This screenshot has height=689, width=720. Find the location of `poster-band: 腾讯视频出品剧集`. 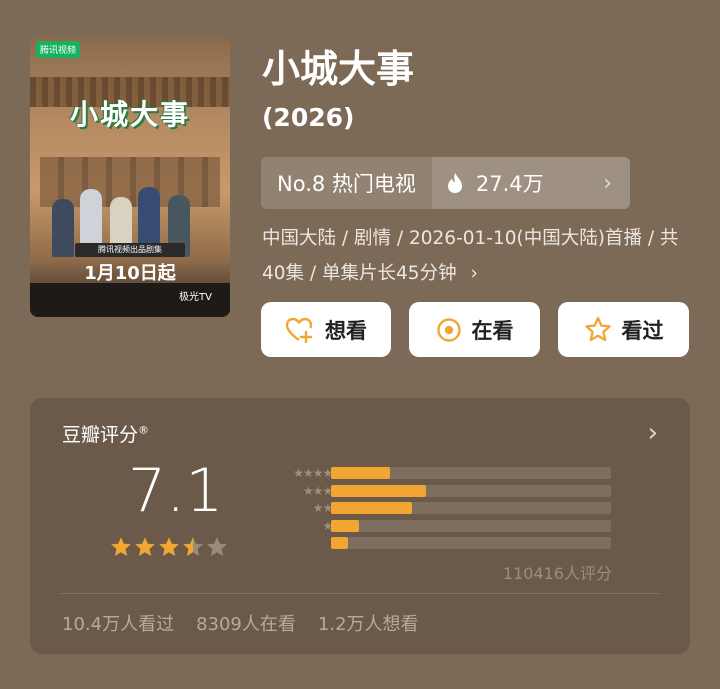

poster-band: 腾讯视频出品剧集 is located at coordinates (130, 250).